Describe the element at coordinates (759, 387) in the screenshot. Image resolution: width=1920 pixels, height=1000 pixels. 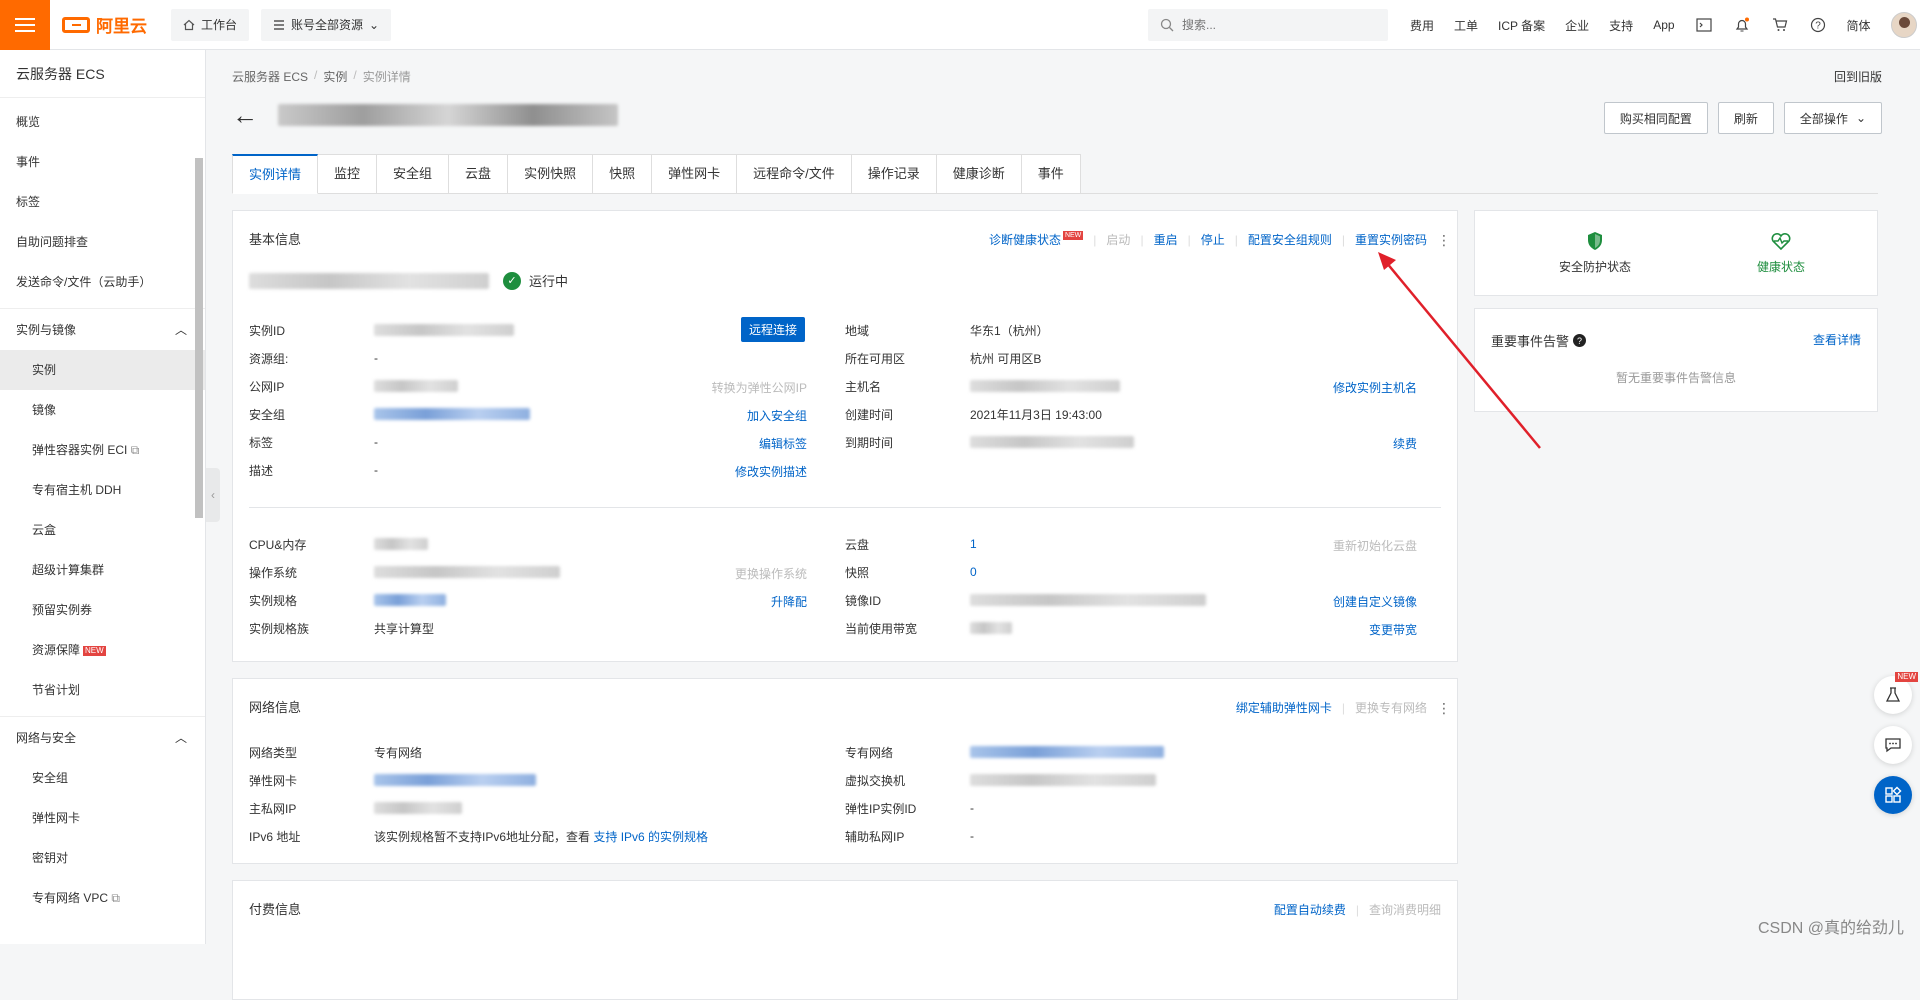
I see `convert-eip-link: 转换为弹性公网IP` at that location.